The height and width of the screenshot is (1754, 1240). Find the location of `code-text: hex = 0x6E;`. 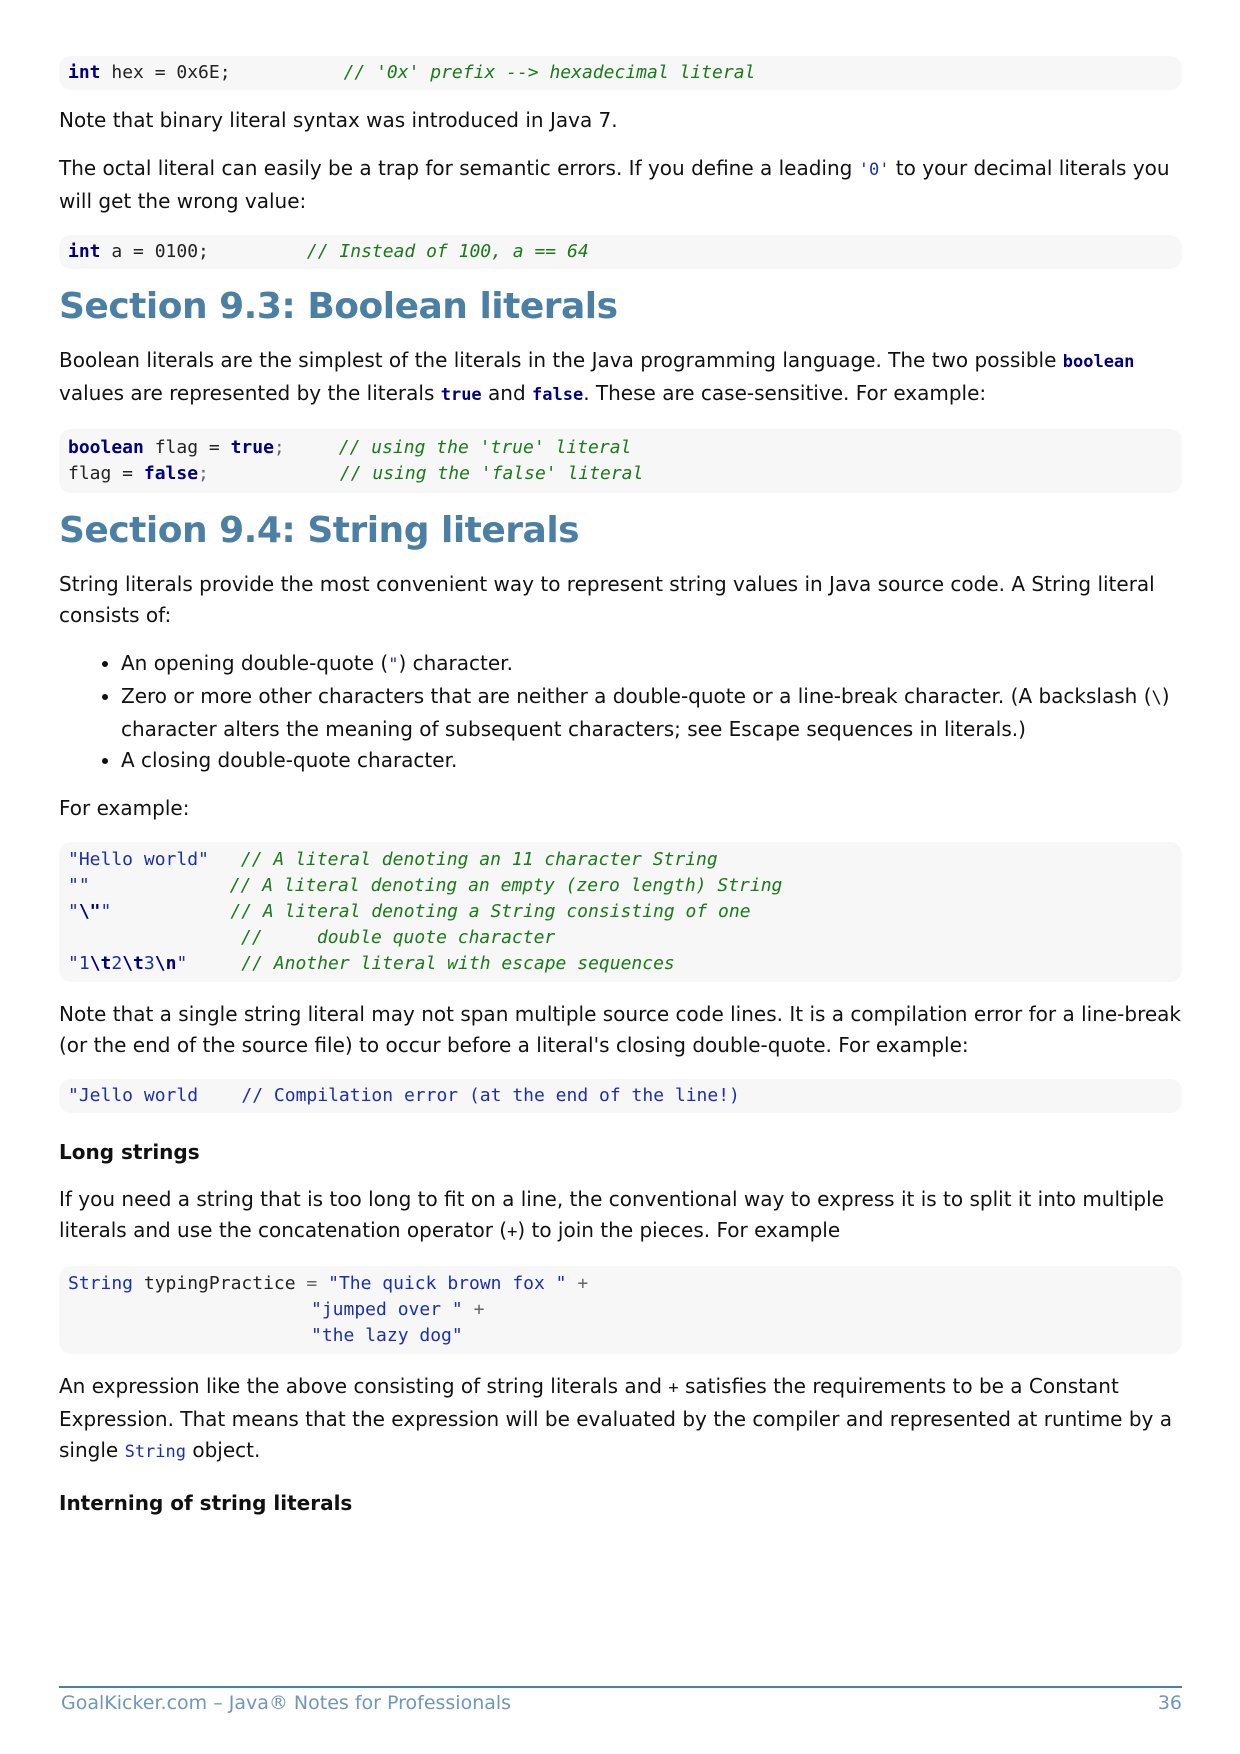

code-text: hex = 0x6E; is located at coordinates (165, 72).